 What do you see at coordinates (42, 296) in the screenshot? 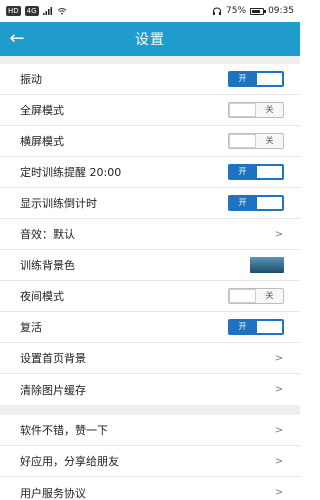
I see `settings-label: 夜间模式` at bounding box center [42, 296].